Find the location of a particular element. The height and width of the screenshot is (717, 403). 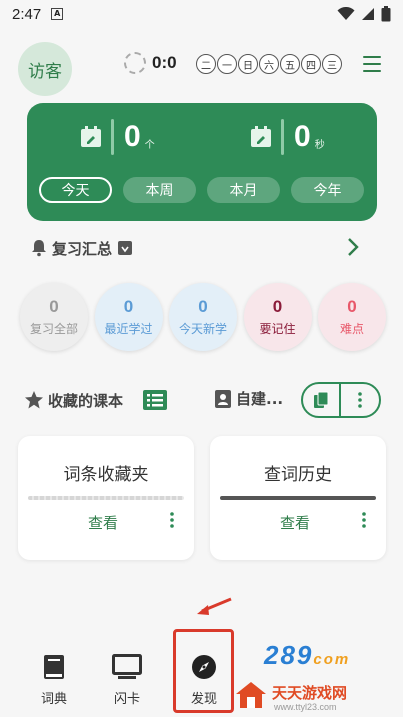

recently-learned-button: 0 最近学过 is located at coordinates (128, 317).